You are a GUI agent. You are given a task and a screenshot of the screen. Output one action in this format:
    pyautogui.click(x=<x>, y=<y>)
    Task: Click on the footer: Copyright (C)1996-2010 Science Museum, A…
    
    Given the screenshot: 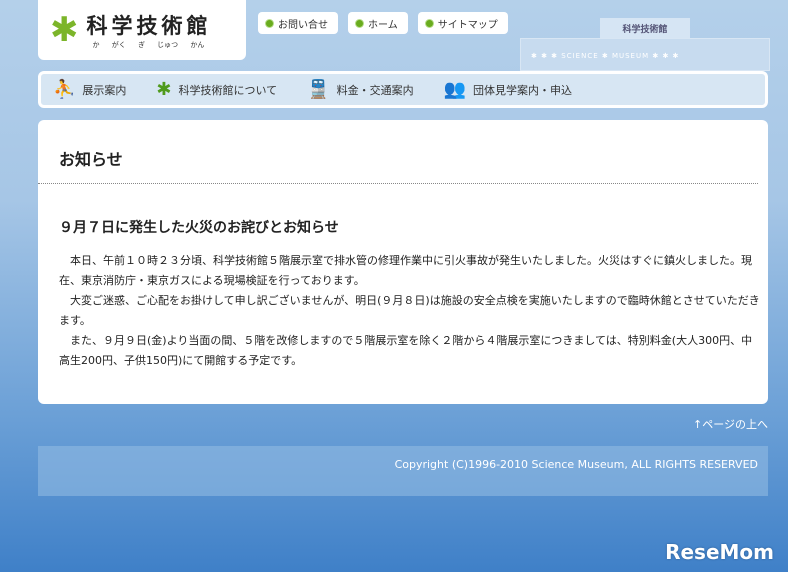 What is the action you would take?
    pyautogui.click(x=403, y=471)
    